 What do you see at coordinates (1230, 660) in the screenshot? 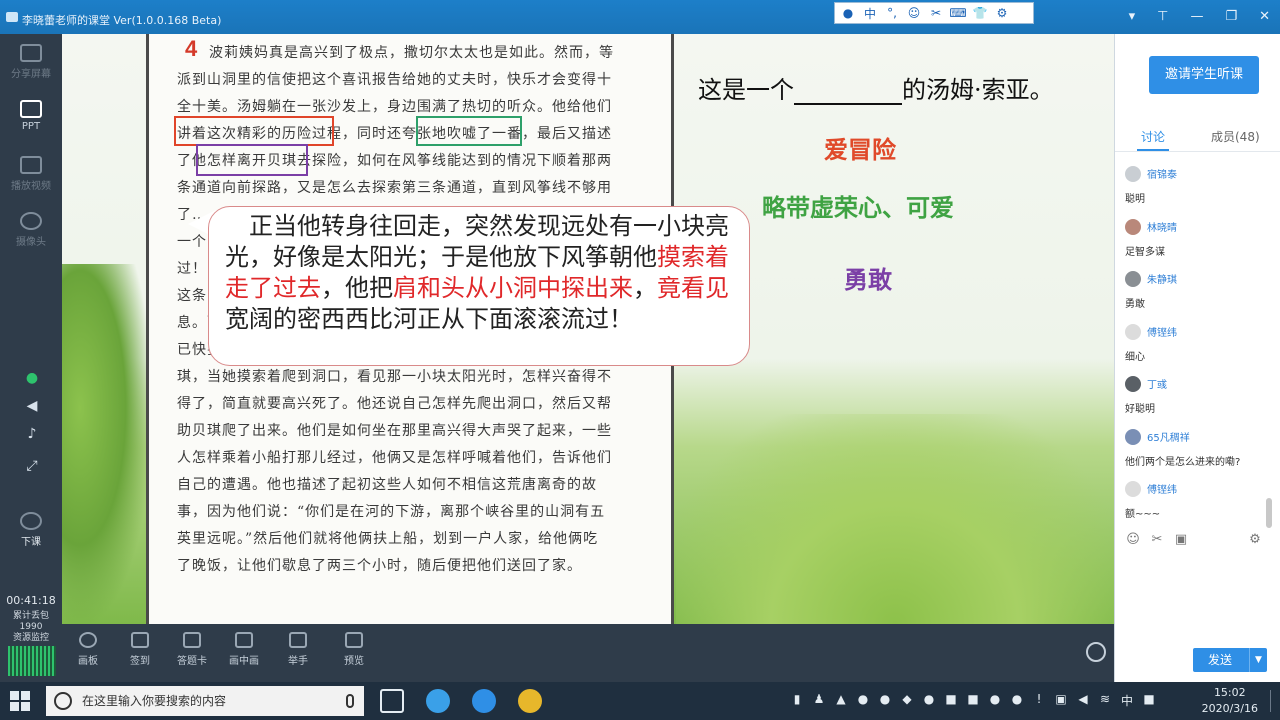
I see `send-button: 发送 ▼` at bounding box center [1230, 660].